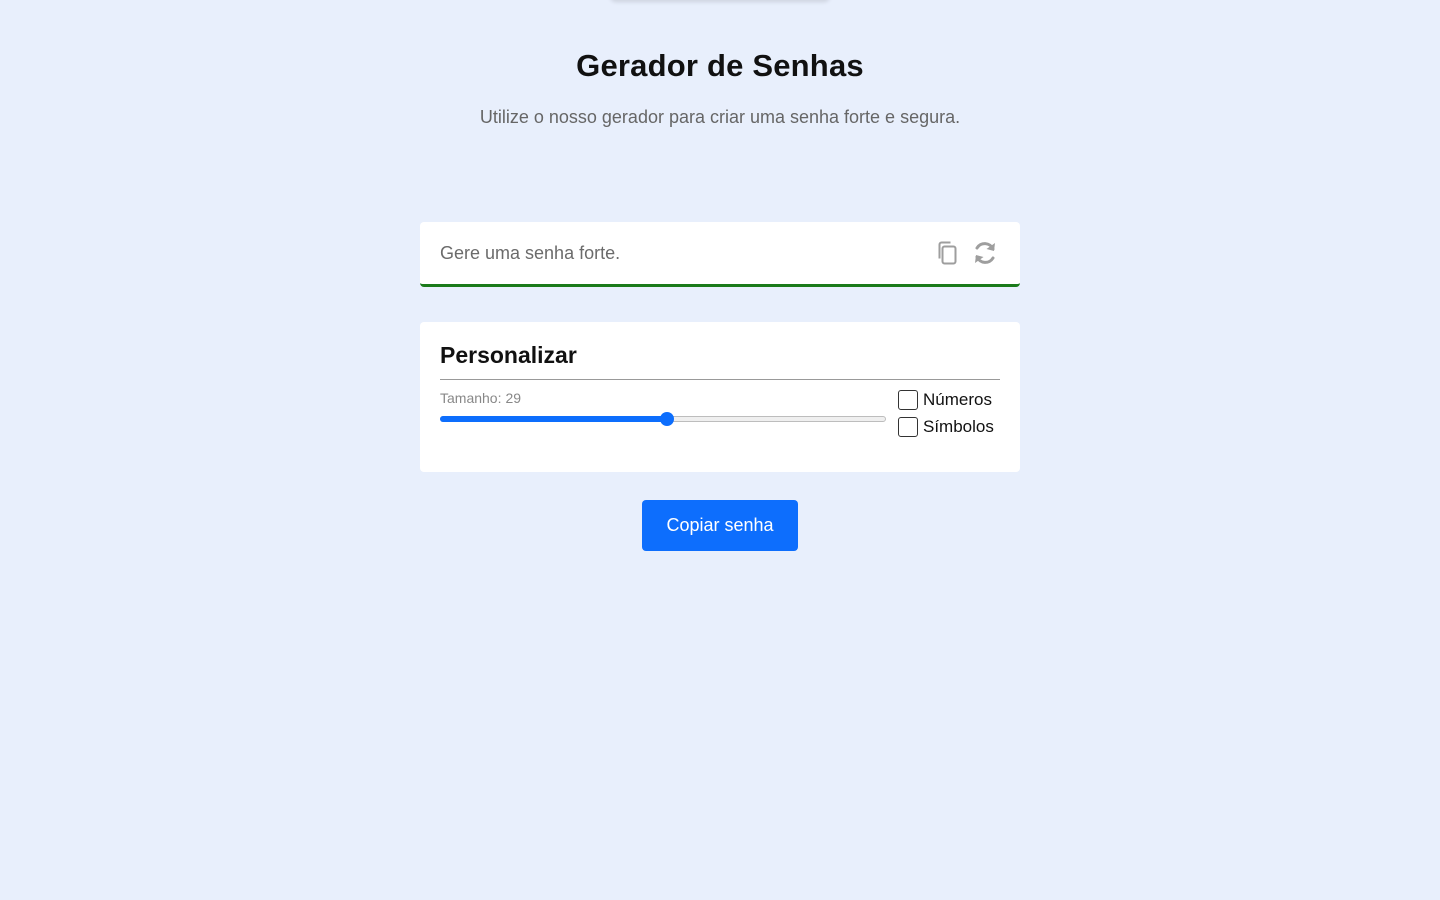  I want to click on length-value: 29, so click(513, 398).